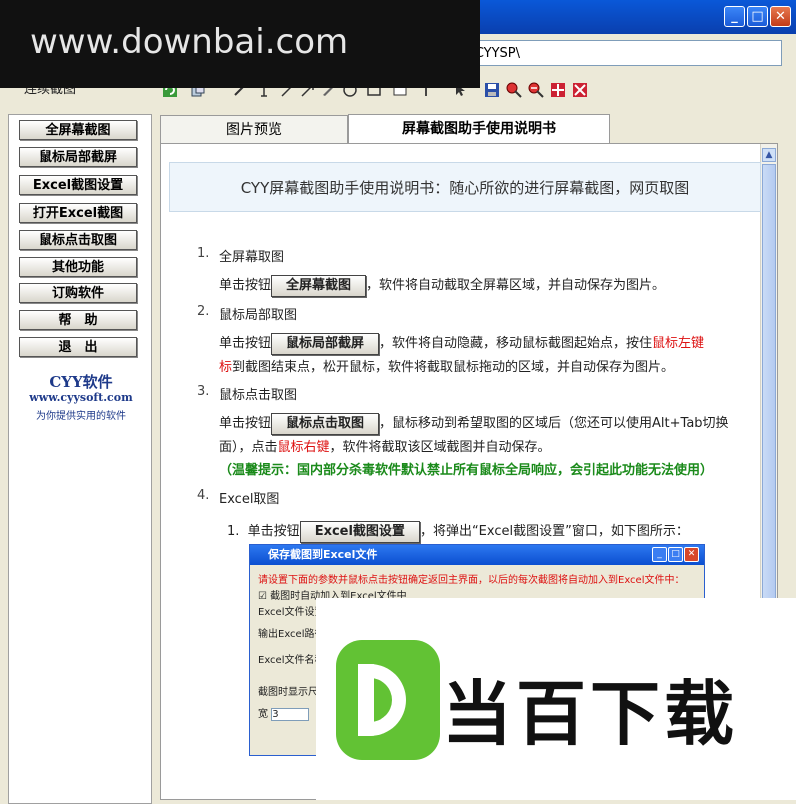  What do you see at coordinates (248, 447) in the screenshot?
I see `text: 面），点击` at bounding box center [248, 447].